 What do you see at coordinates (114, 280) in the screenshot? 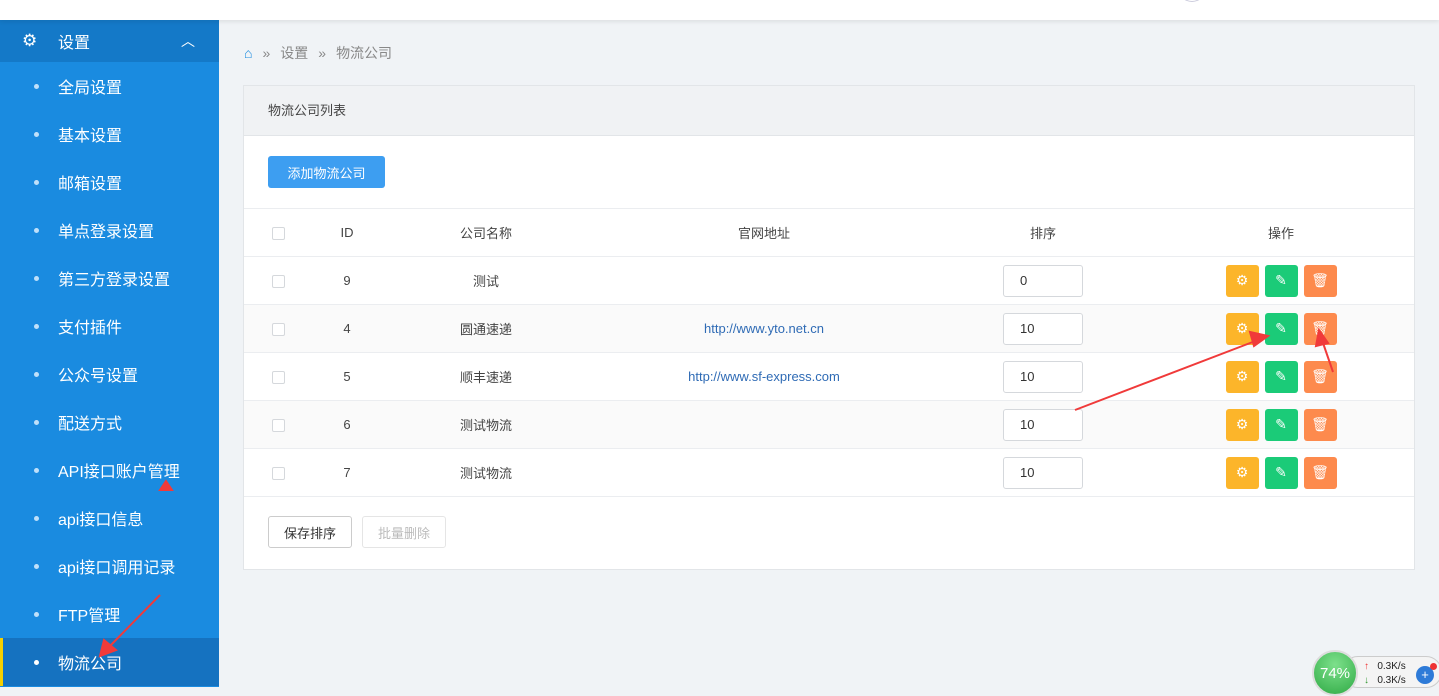
I see `sidebar-item-label: 第三方登录设置` at bounding box center [114, 280].